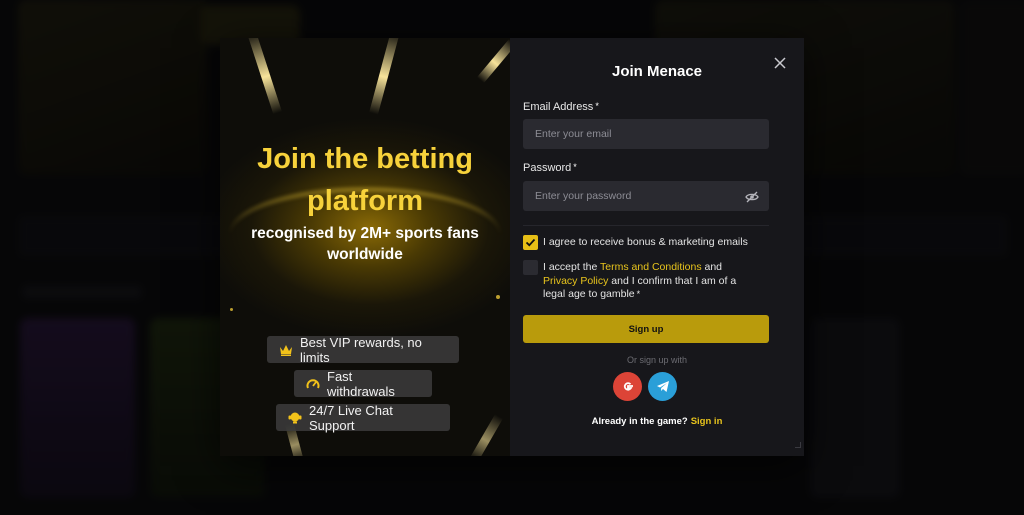 The height and width of the screenshot is (515, 1024). What do you see at coordinates (365, 201) in the screenshot?
I see `promo-title-line: platform` at bounding box center [365, 201].